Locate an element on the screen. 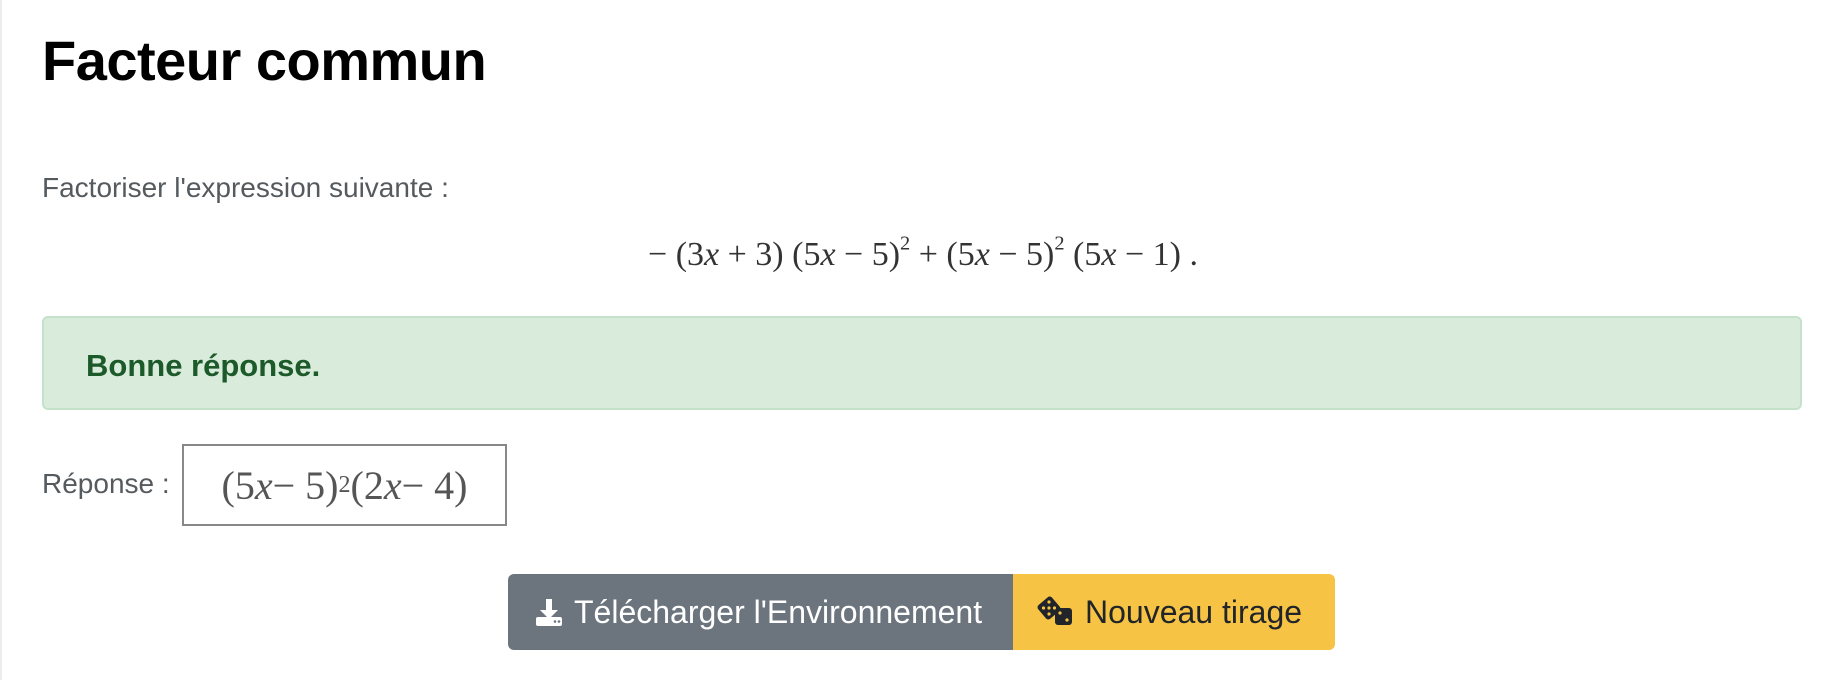  exercise-prompt: Factoriser l'expression suivante : is located at coordinates (245, 187).